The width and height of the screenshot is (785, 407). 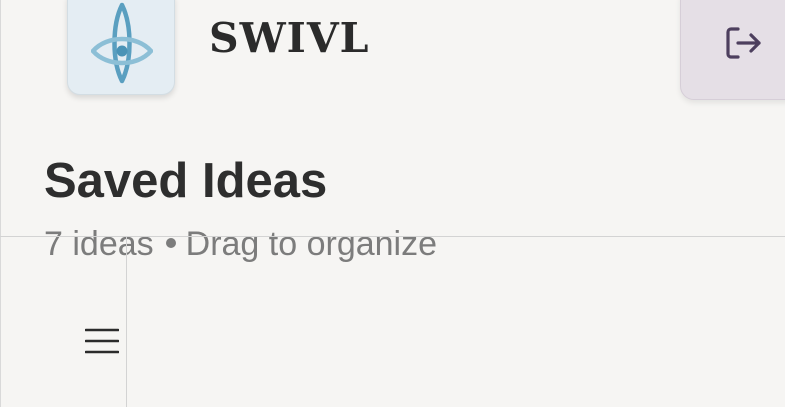 What do you see at coordinates (0, 203) in the screenshot?
I see `left-border` at bounding box center [0, 203].